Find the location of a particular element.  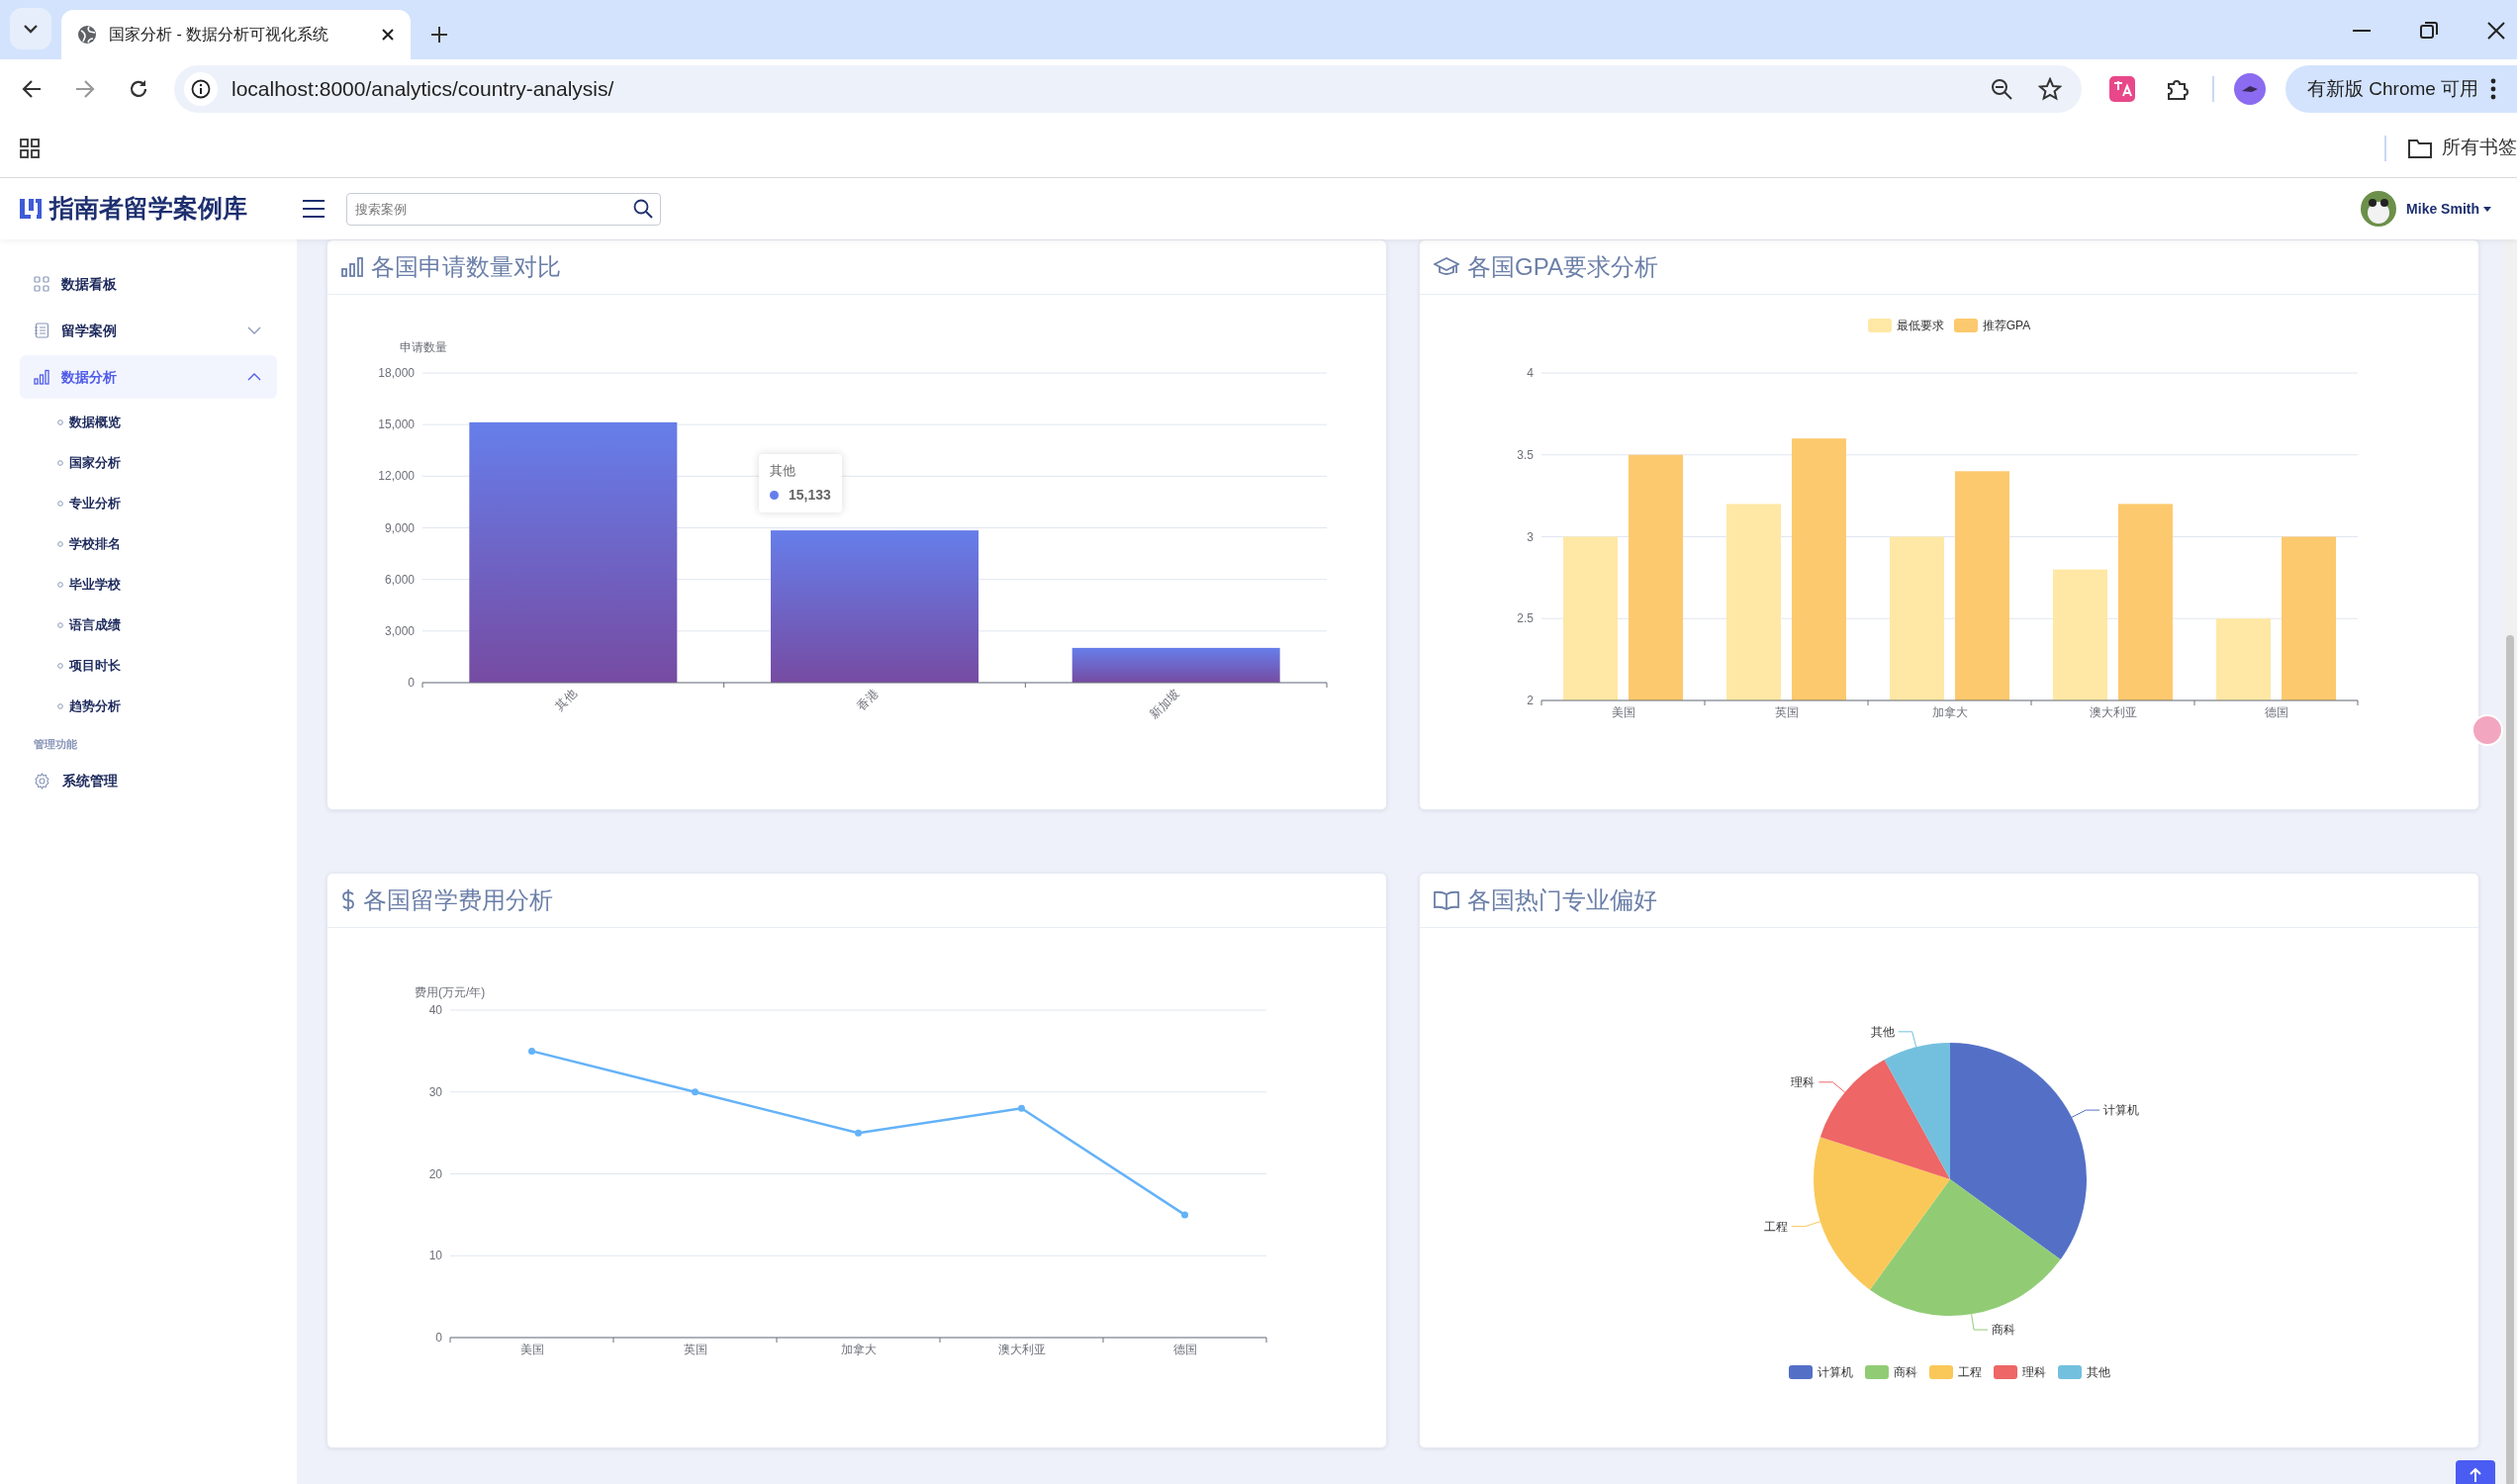

sidebar-subitem: 语言成绩 is located at coordinates (149, 624).